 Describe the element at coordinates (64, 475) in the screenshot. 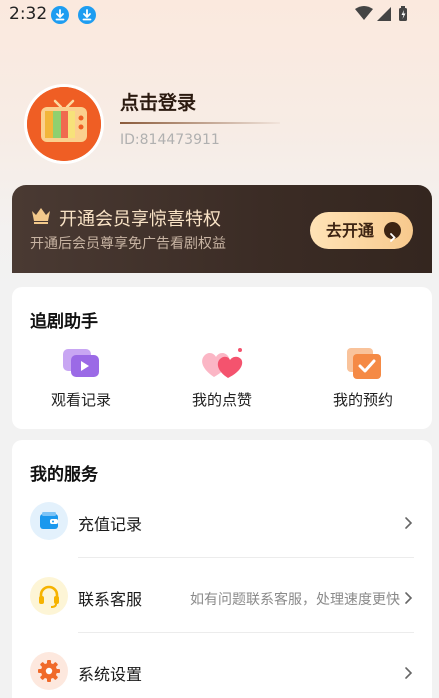

I see `my-services-title: 我的服务` at that location.